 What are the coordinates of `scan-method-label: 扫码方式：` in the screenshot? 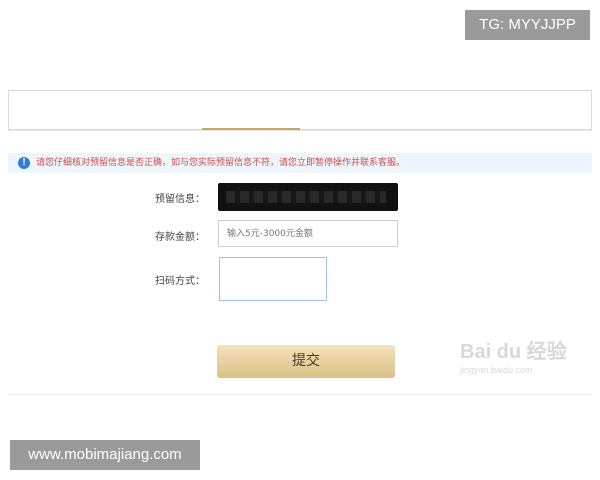 It's located at (180, 281).